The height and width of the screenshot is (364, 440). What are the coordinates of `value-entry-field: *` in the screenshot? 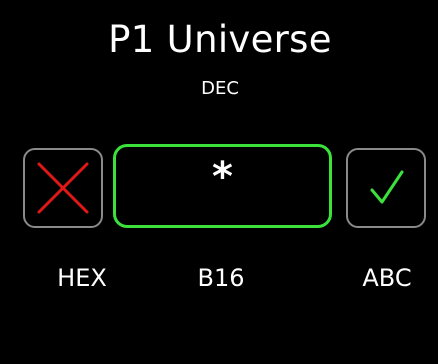 It's located at (222, 186).